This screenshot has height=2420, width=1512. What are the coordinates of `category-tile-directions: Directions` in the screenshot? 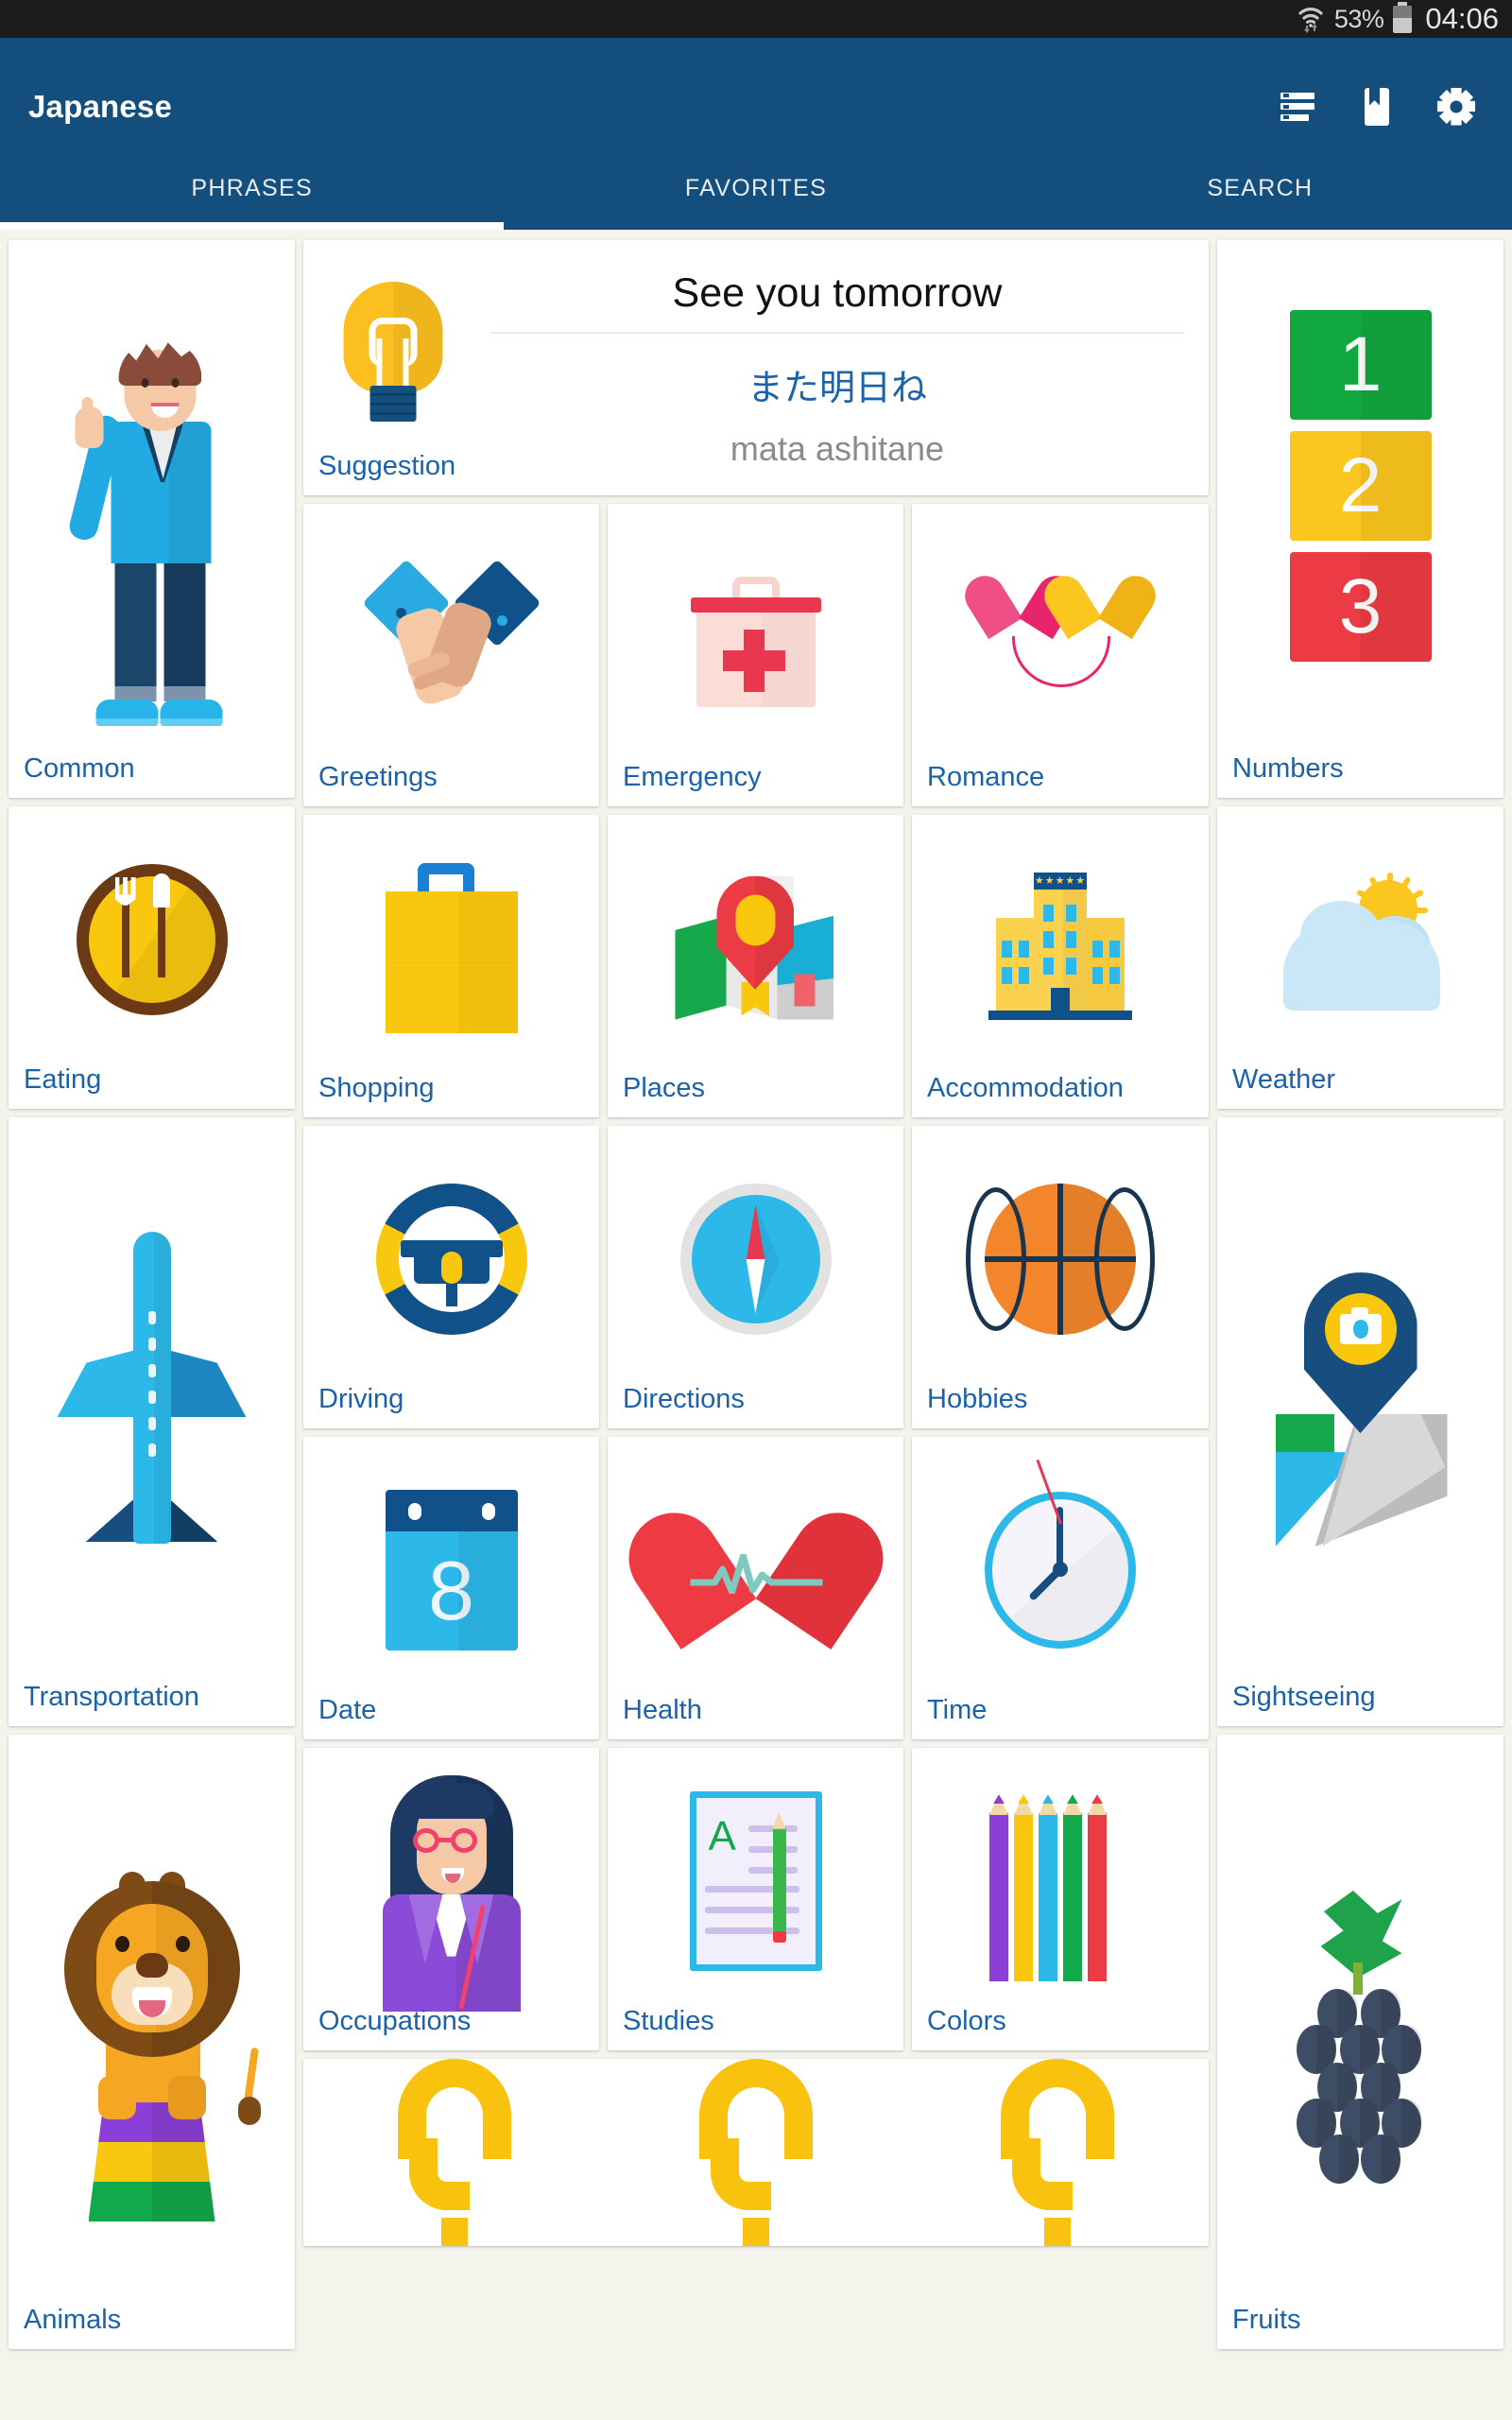 It's located at (755, 1277).